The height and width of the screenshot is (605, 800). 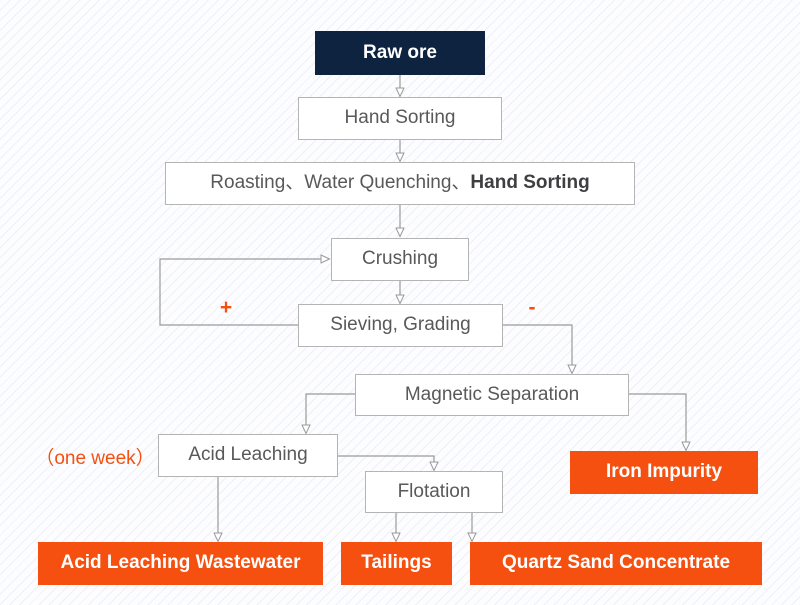 I want to click on node-flotation-label: Flotation, so click(x=434, y=491).